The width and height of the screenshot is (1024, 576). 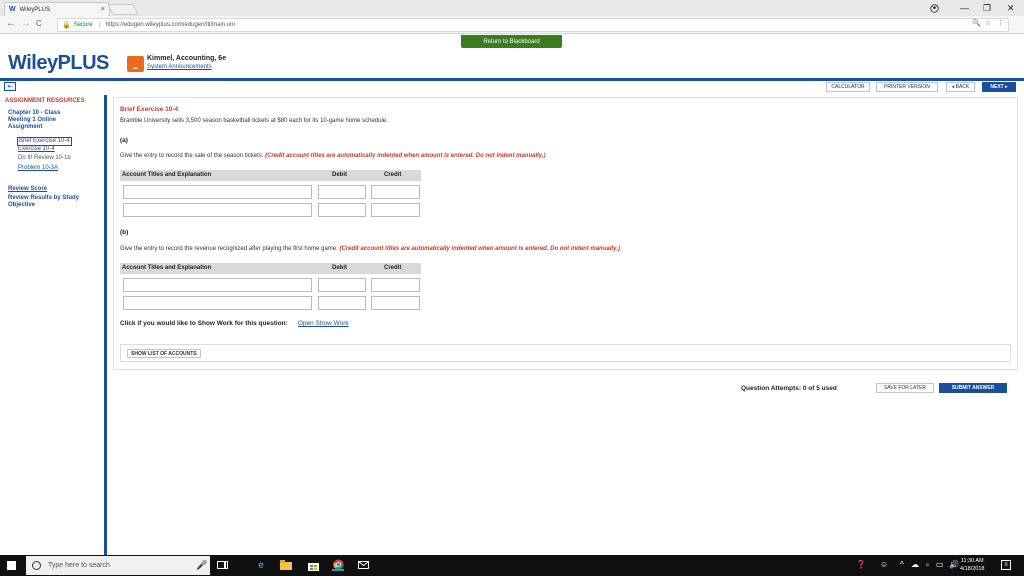 I want to click on file-explorer-icon, so click(x=286, y=565).